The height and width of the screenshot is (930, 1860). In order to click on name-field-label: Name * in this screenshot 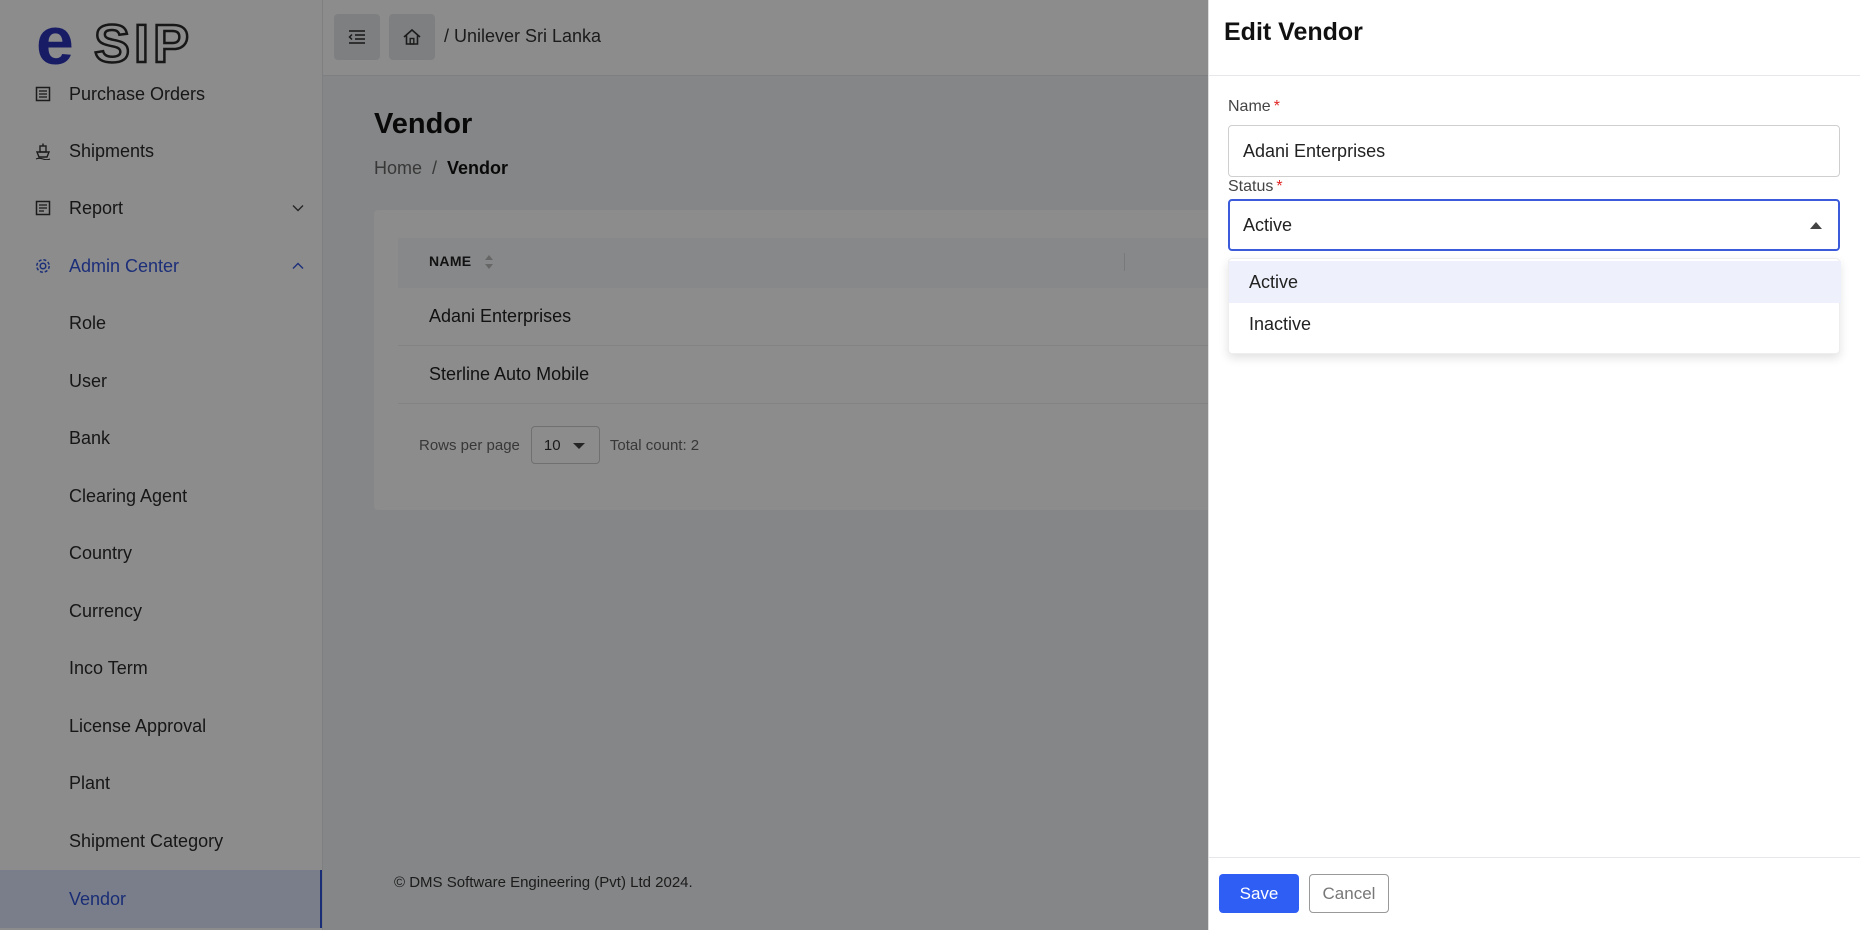, I will do `click(1254, 107)`.